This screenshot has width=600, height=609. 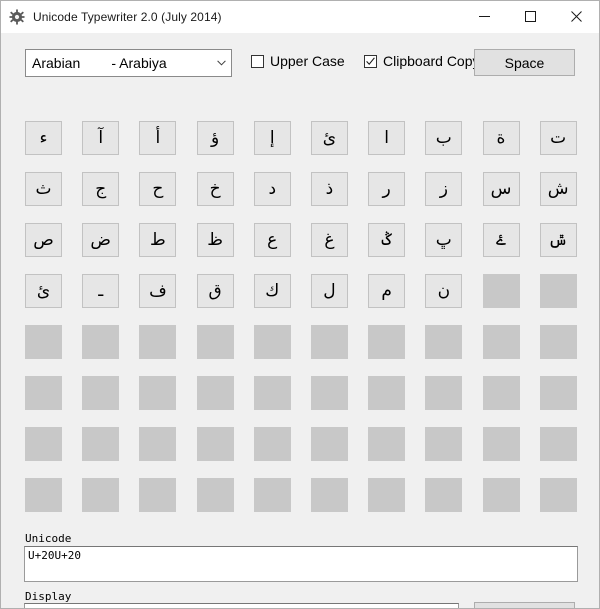 What do you see at coordinates (17, 16) in the screenshot?
I see `gear-icon` at bounding box center [17, 16].